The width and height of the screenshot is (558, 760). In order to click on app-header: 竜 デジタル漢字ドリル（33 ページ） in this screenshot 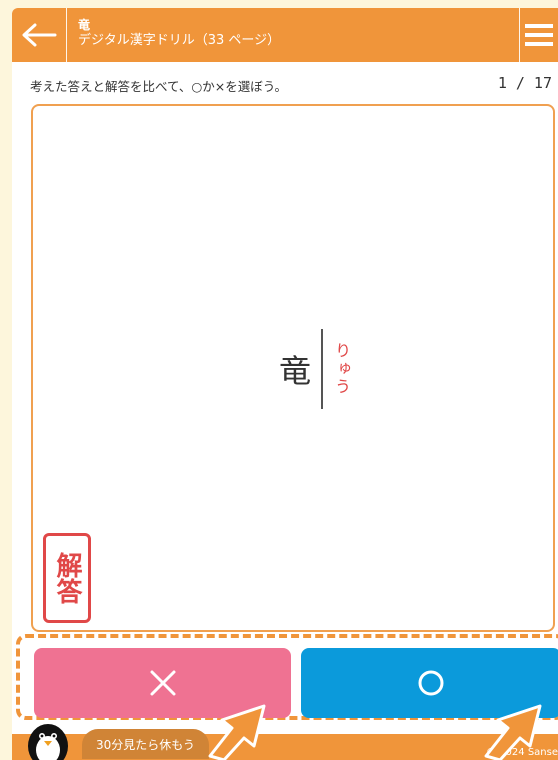, I will do `click(285, 35)`.